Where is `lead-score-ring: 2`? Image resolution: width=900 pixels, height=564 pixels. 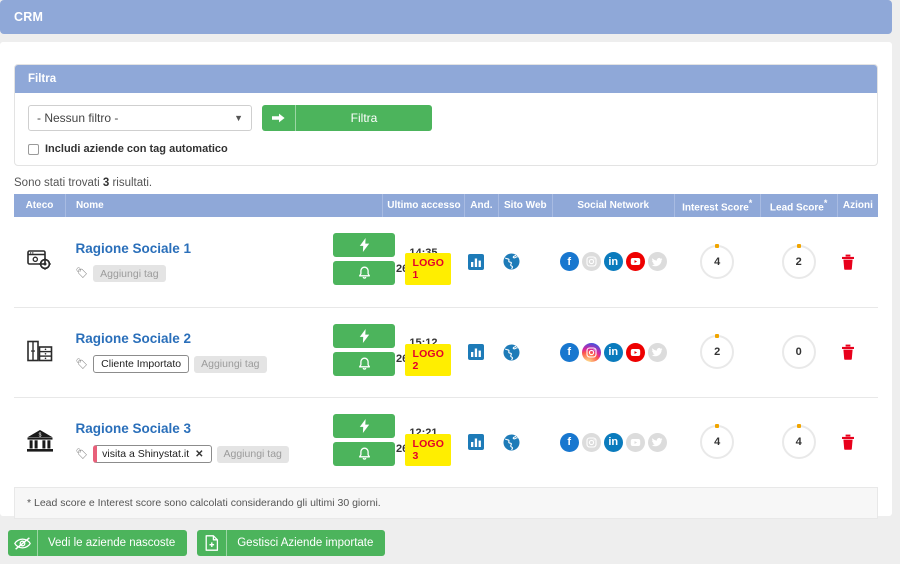
lead-score-ring: 2 is located at coordinates (798, 261).